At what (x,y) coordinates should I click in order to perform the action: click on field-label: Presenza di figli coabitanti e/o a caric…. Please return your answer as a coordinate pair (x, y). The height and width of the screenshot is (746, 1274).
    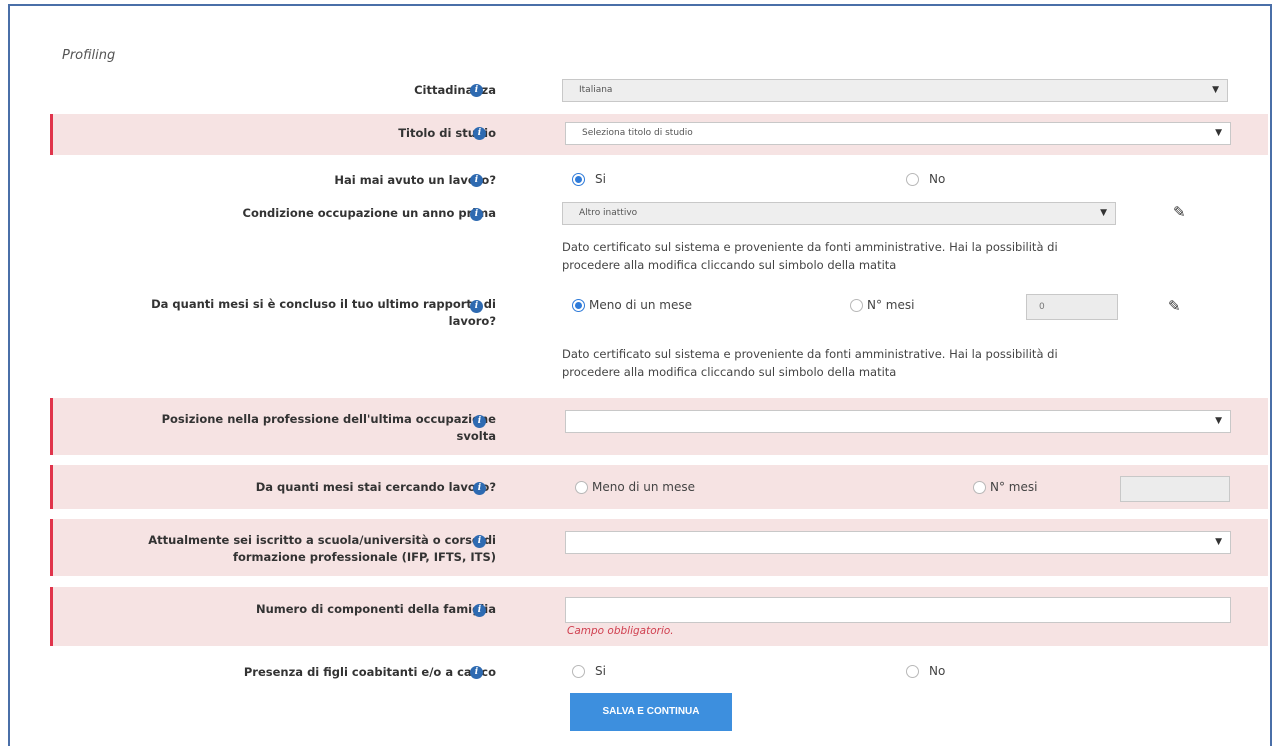
    Looking at the image, I should click on (369, 672).